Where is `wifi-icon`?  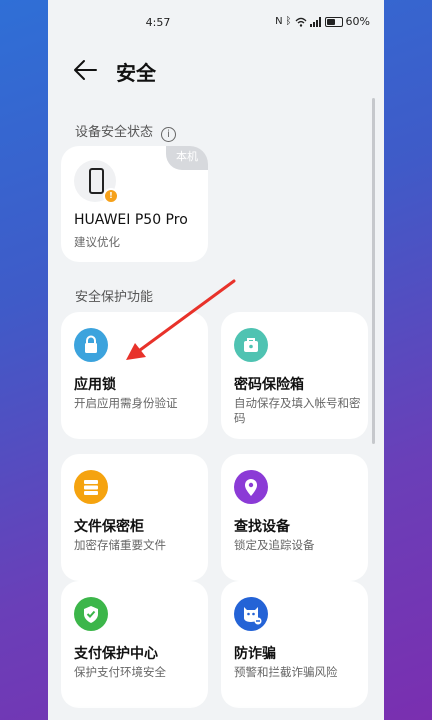
wifi-icon is located at coordinates (301, 22).